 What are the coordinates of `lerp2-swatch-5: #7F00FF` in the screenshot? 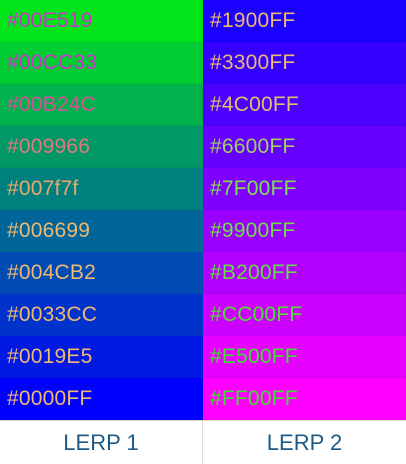 It's located at (304, 189).